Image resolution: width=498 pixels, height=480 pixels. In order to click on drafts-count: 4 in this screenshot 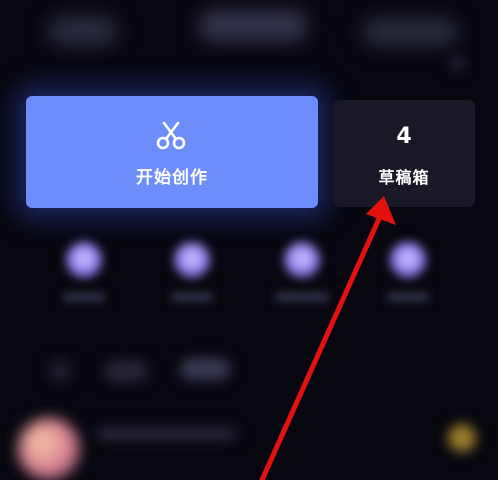, I will do `click(404, 136)`.